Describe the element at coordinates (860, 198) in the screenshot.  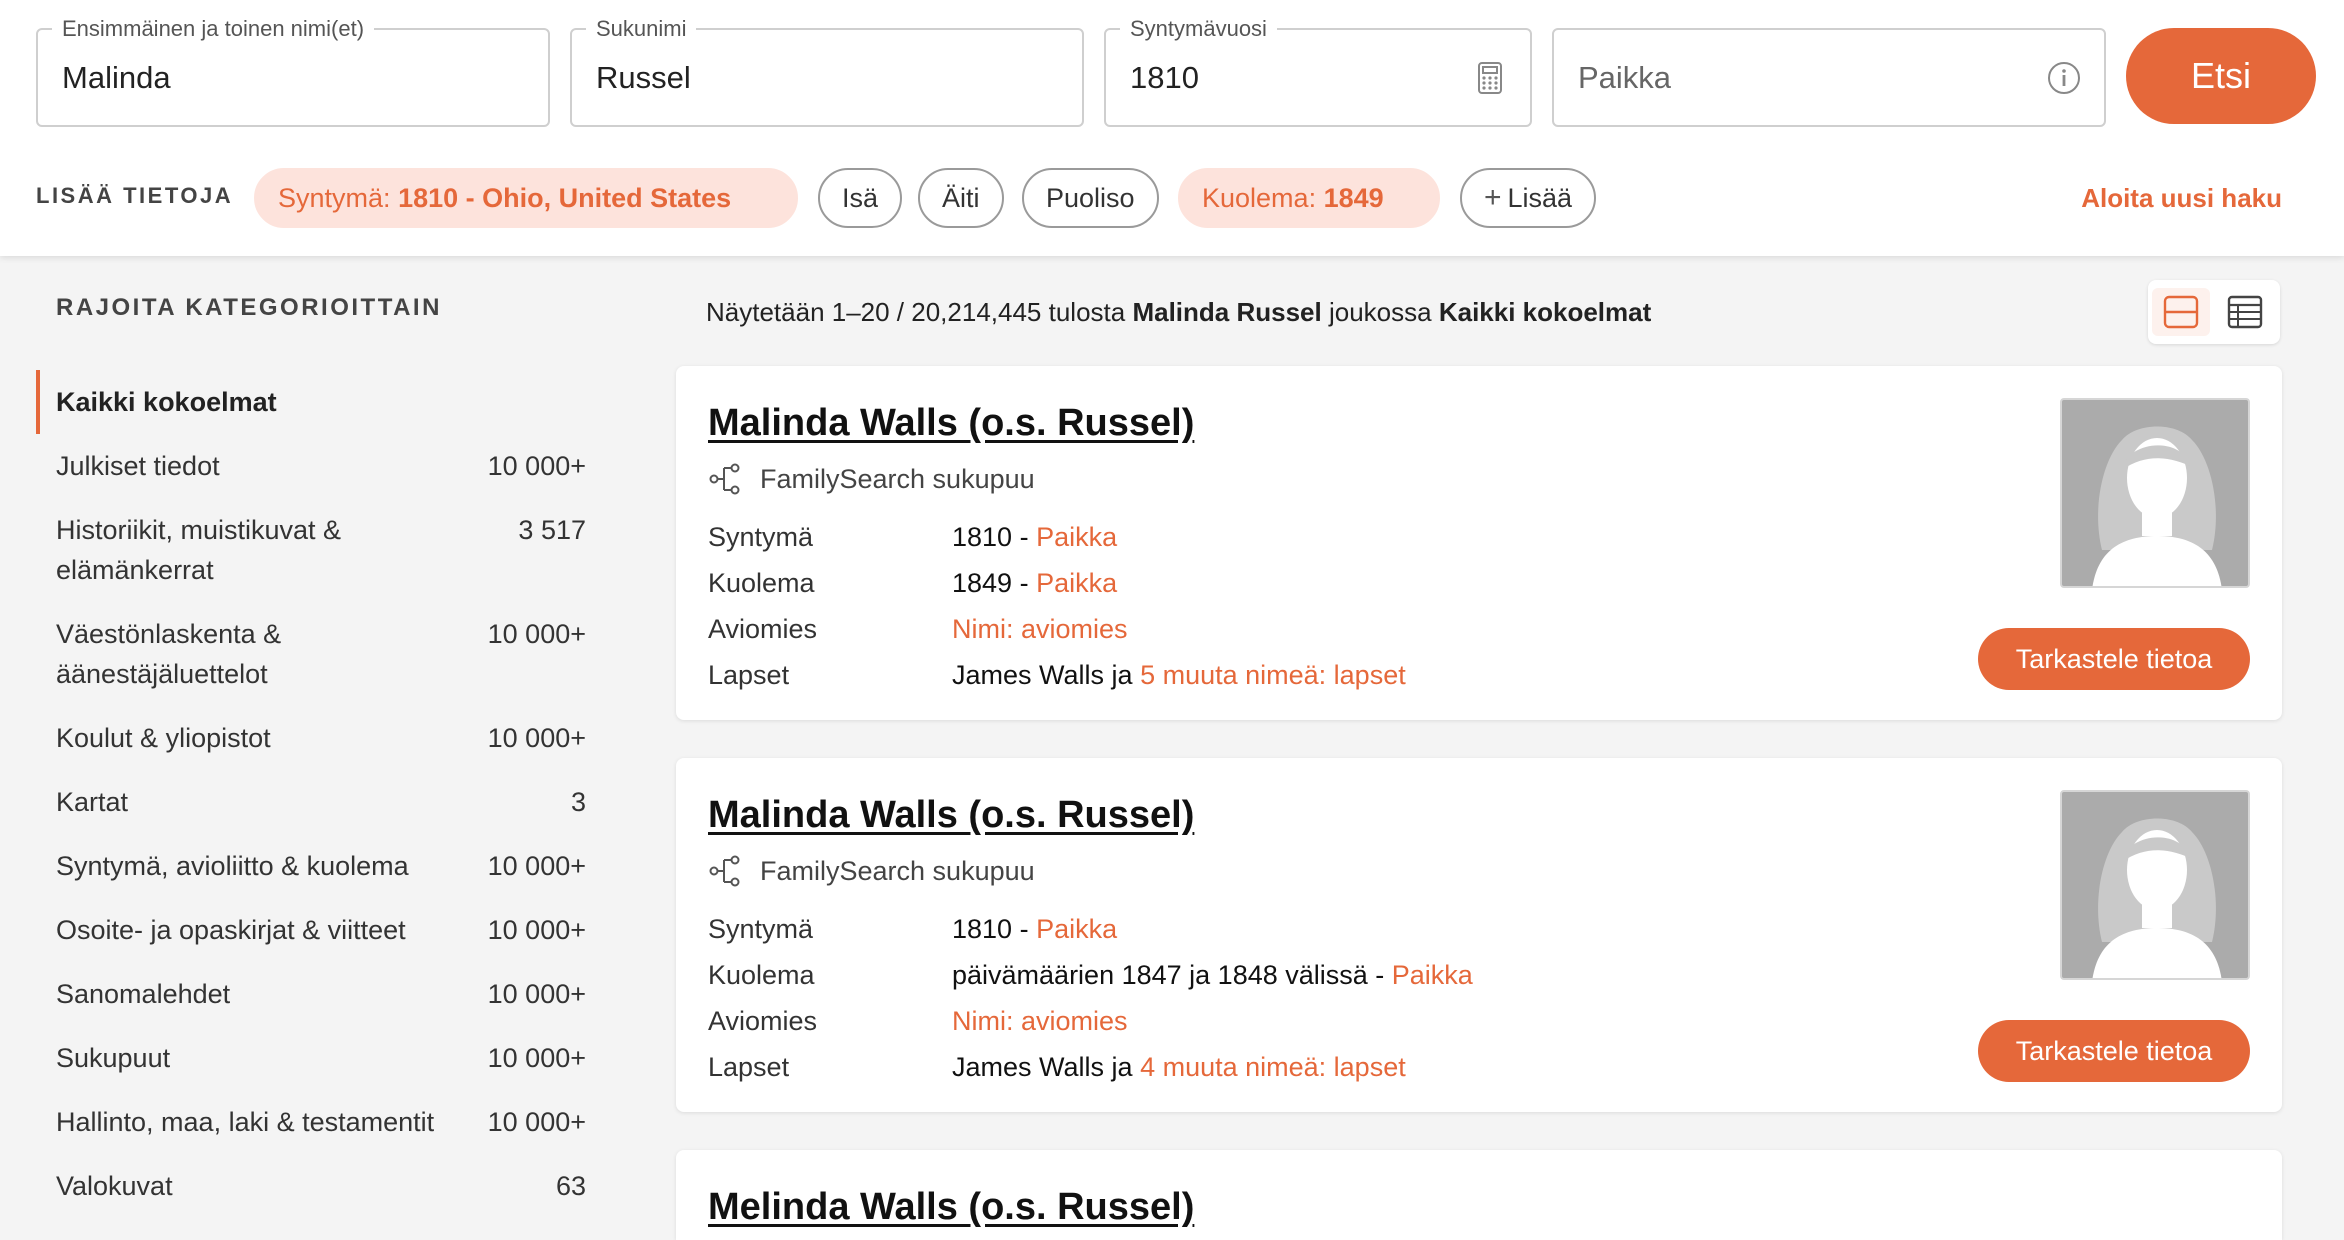
I see `father-chip: Isä` at that location.